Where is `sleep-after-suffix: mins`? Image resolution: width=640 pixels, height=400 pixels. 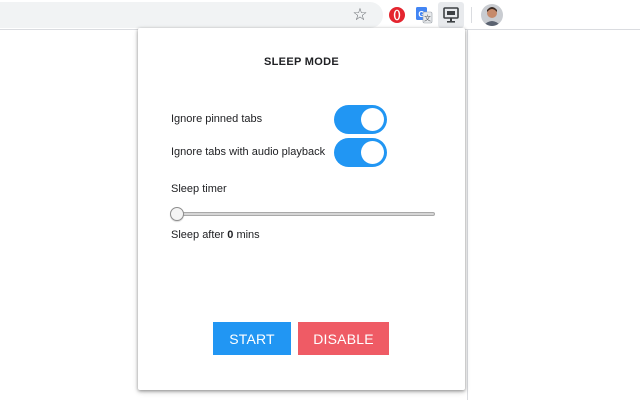 sleep-after-suffix: mins is located at coordinates (248, 235).